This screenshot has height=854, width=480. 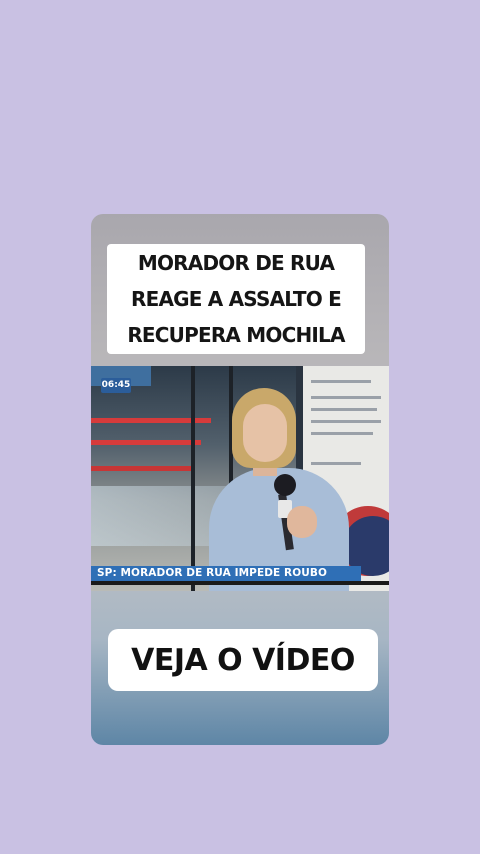 What do you see at coordinates (116, 385) in the screenshot?
I see `time-badge: 06:45` at bounding box center [116, 385].